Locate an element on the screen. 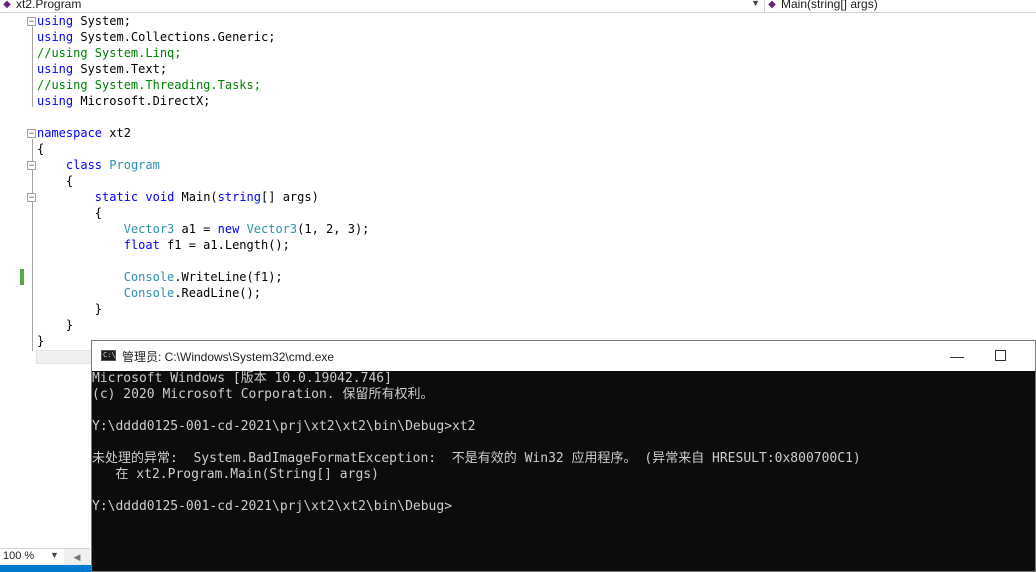 This screenshot has width=1036, height=572. code-line: class Program is located at coordinates (203, 165).